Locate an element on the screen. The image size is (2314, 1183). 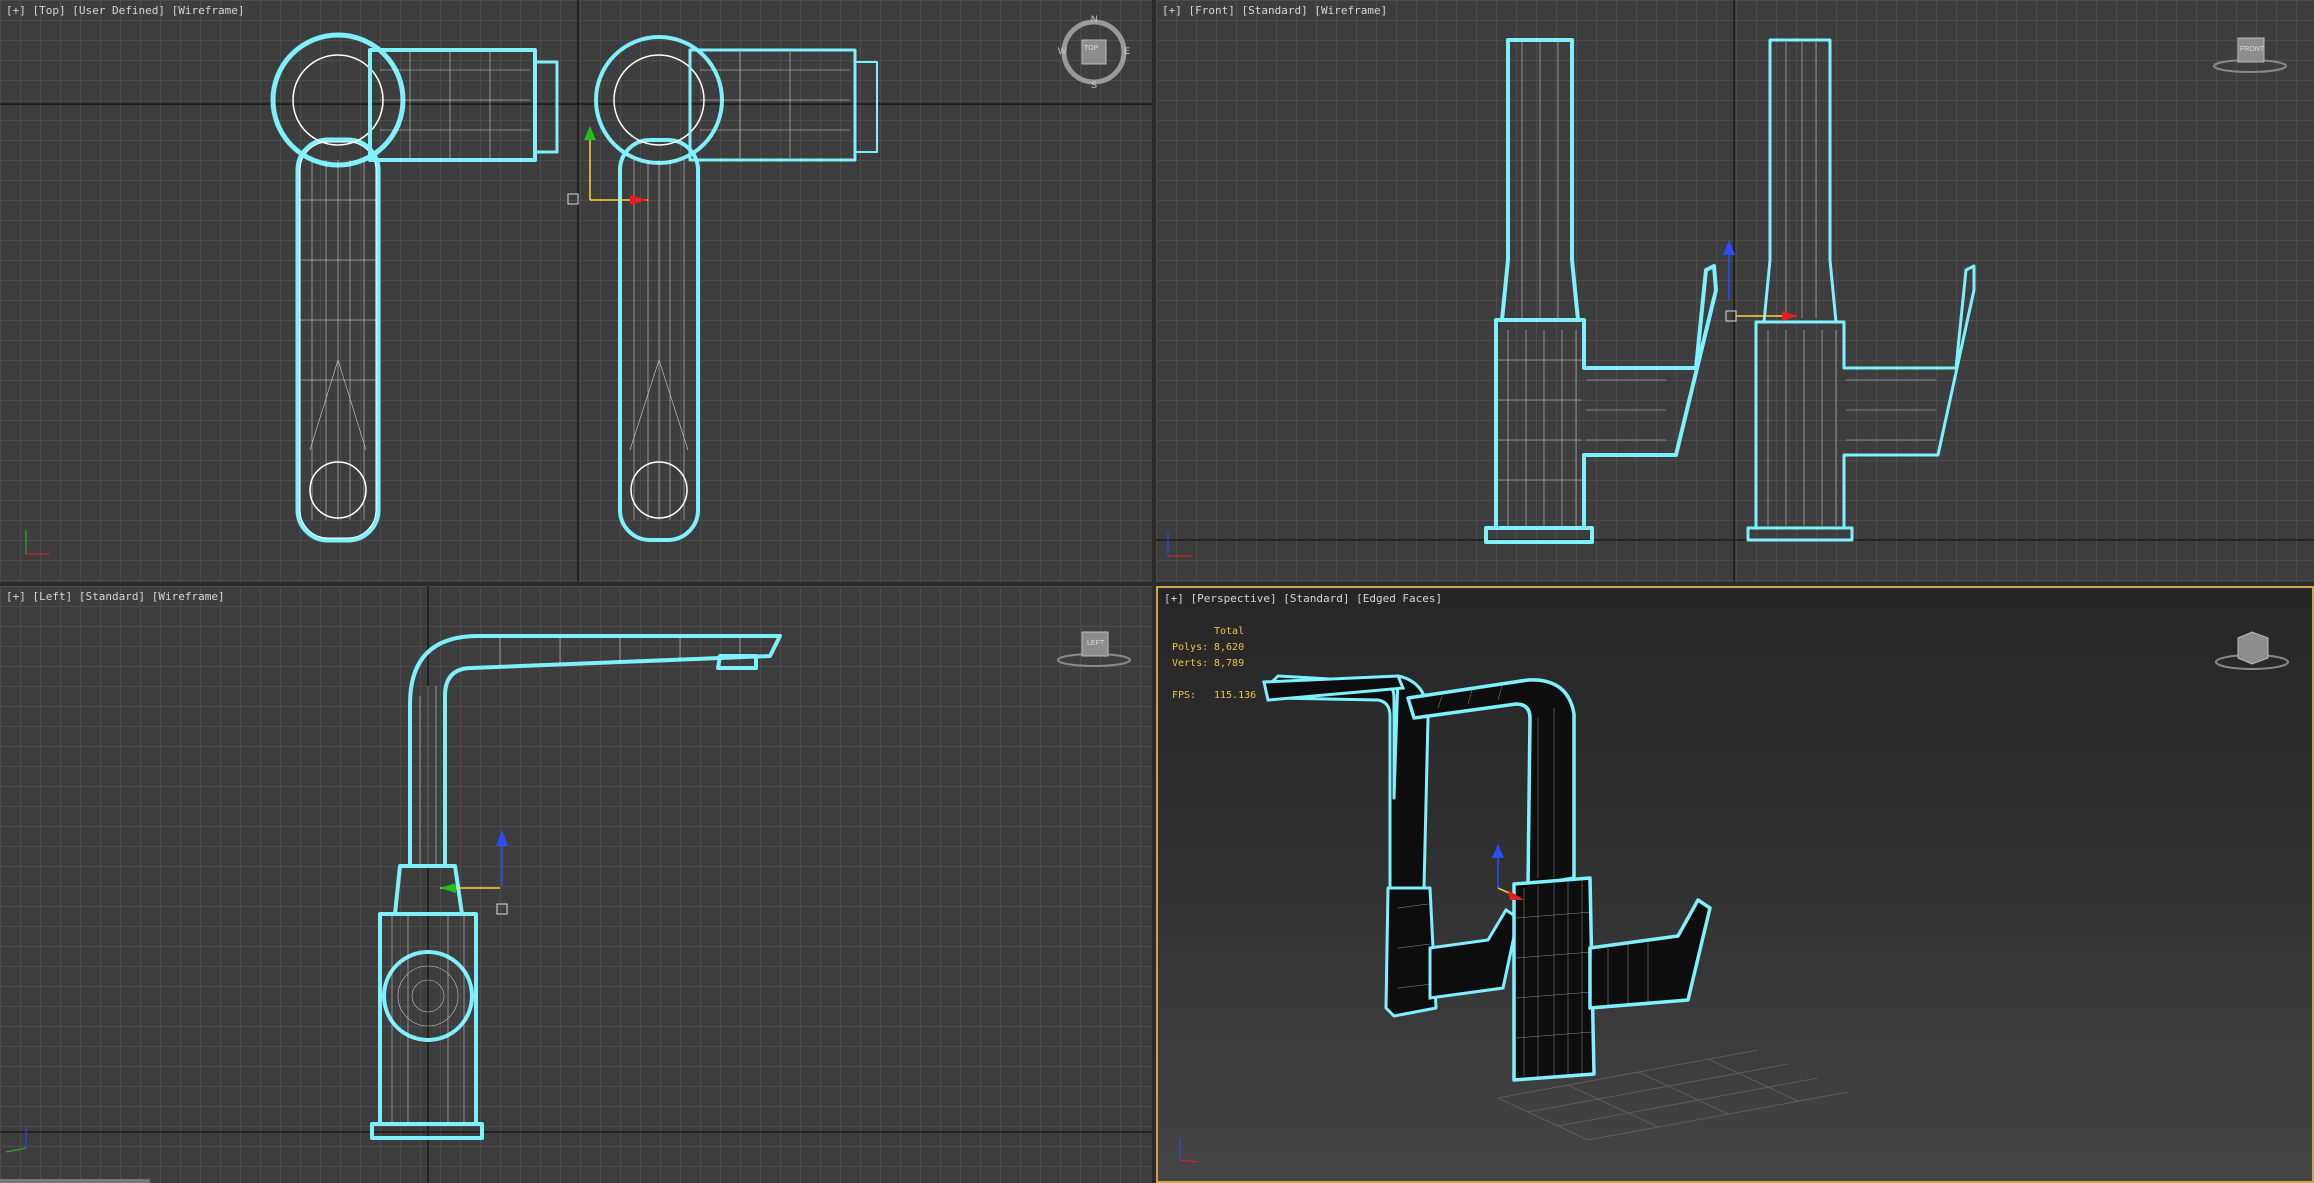
viewcube-label: FRONT is located at coordinates (2252, 49).